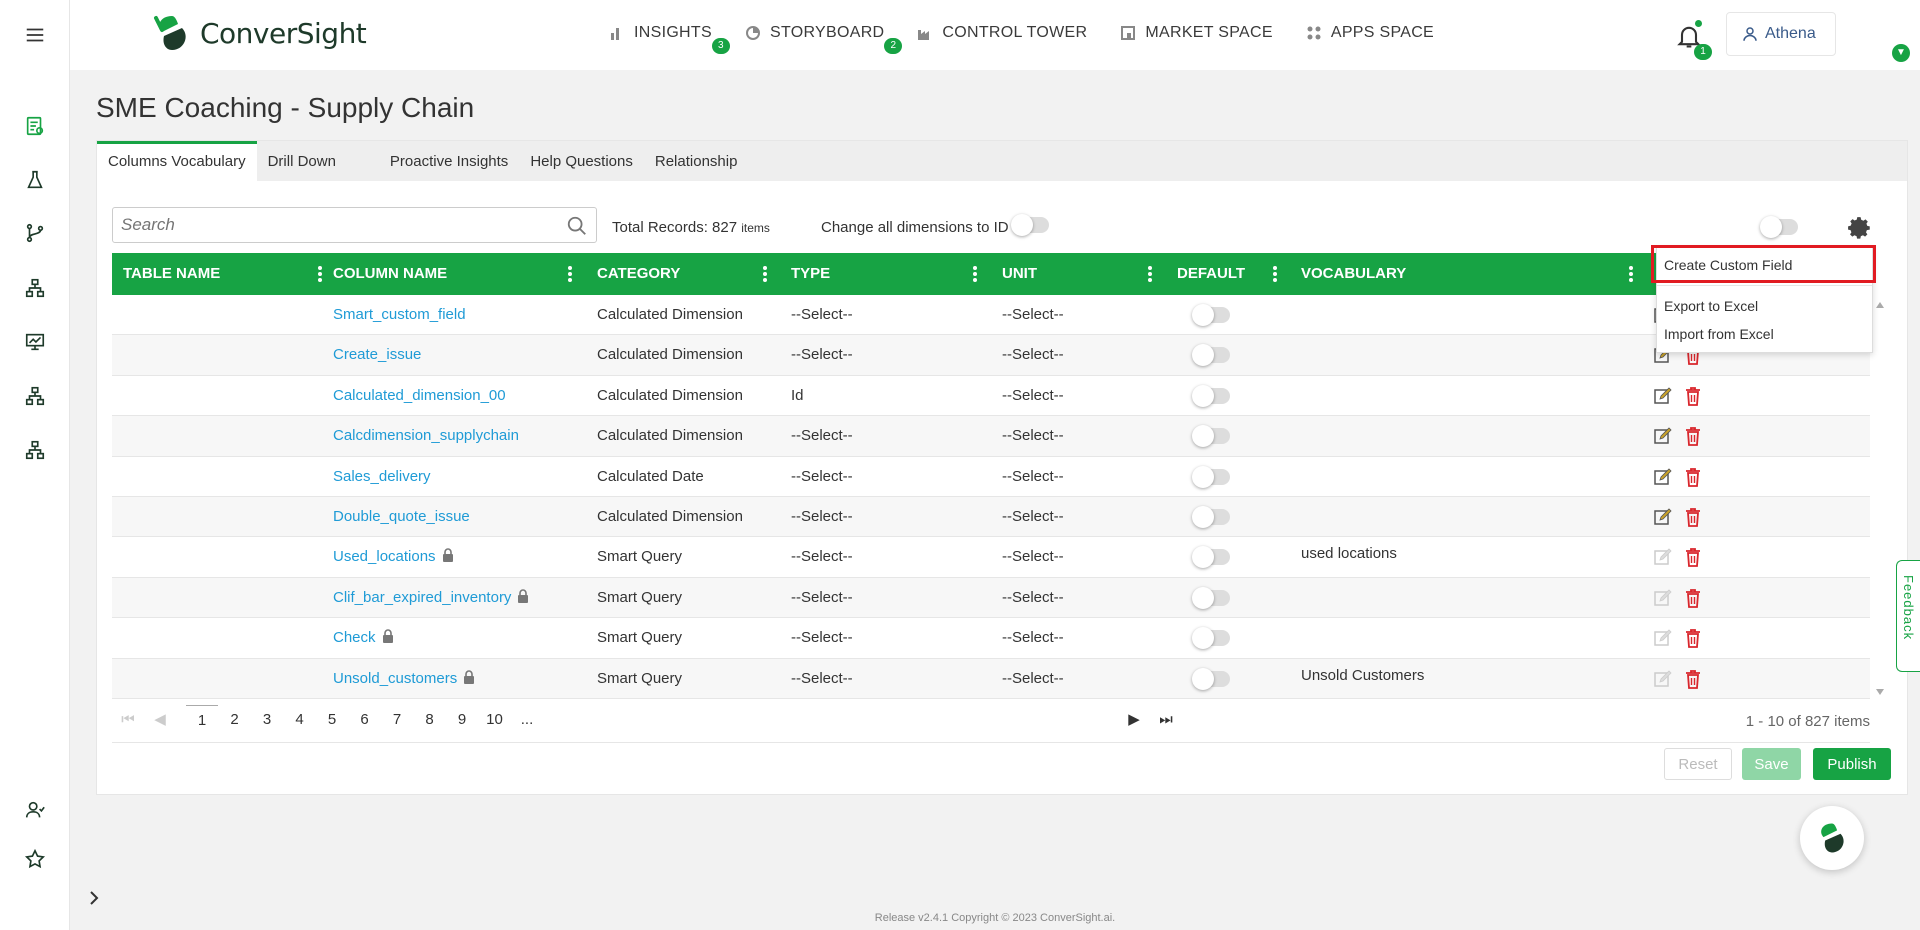 This screenshot has width=1920, height=930. I want to click on page-number: 4, so click(300, 720).